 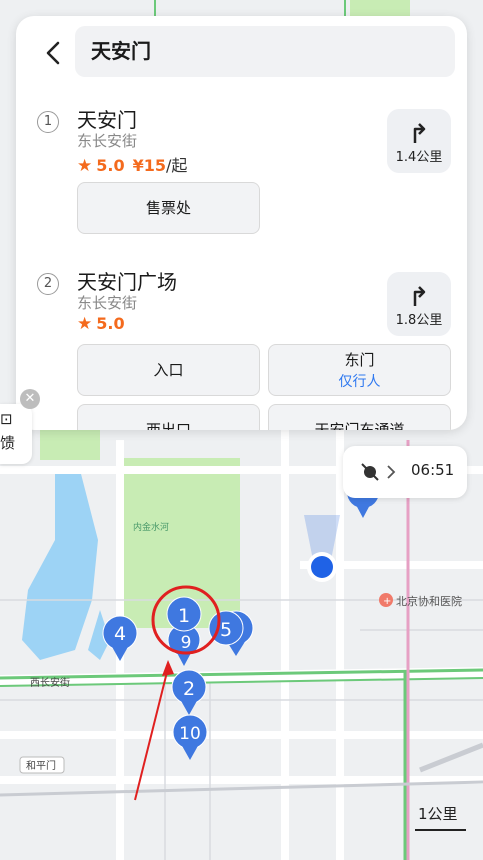 What do you see at coordinates (429, 601) in the screenshot?
I see `hospital-label: 北京协和医院` at bounding box center [429, 601].